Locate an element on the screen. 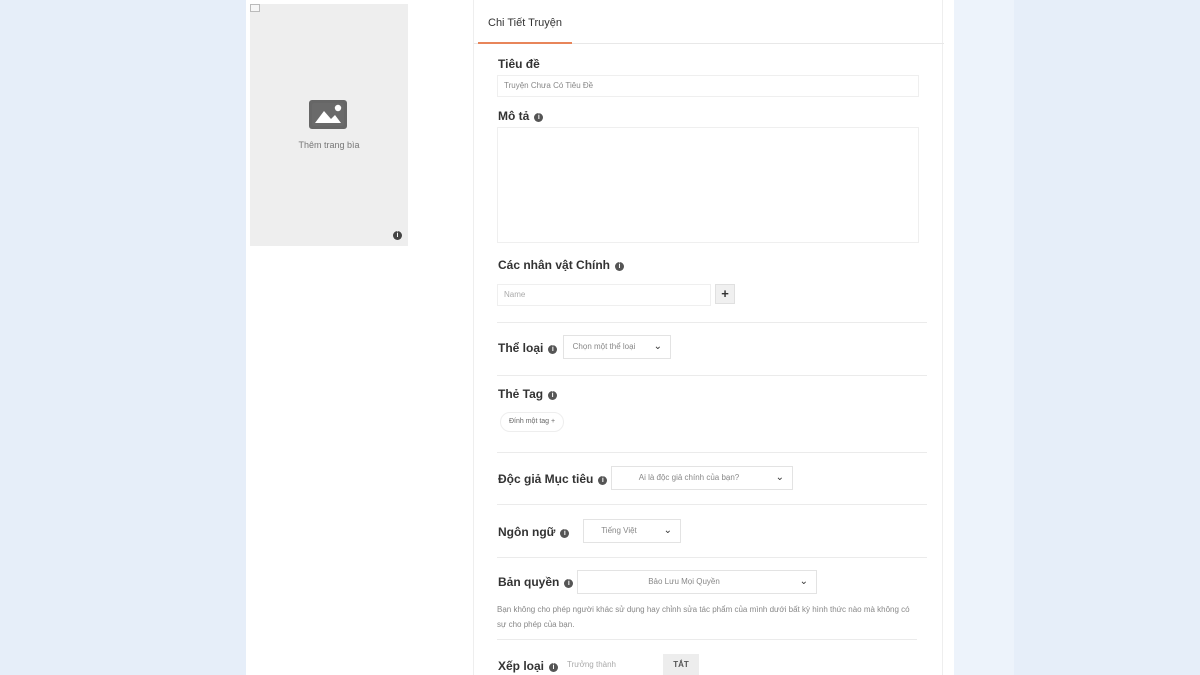 This screenshot has height=675, width=1200. rating-toggle: Trưởng thành TẮT is located at coordinates (633, 664).